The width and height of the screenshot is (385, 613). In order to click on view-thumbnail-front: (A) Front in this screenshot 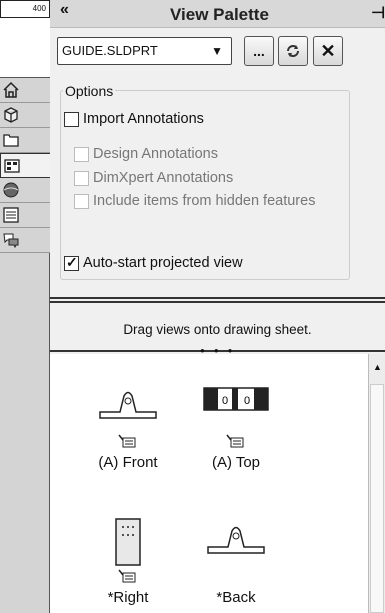, I will do `click(128, 434)`.